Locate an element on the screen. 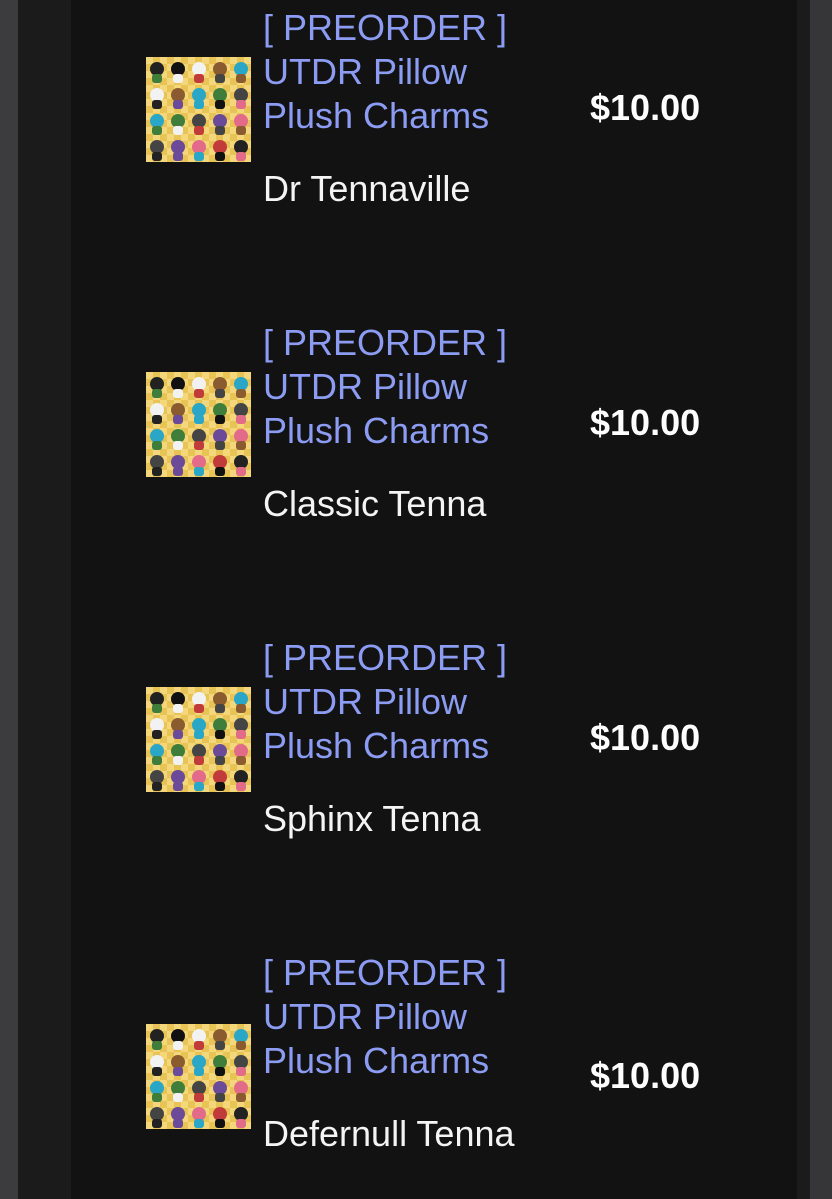 Image resolution: width=832 pixels, height=1199 pixels. title-line: Plush Charms is located at coordinates (376, 1060).